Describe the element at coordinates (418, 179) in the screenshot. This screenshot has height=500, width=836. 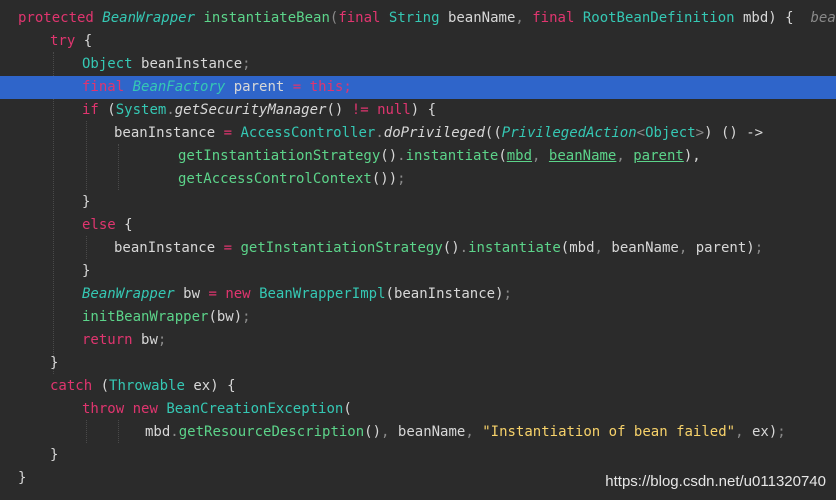
I see `code-line: getAccessControlContext());` at that location.